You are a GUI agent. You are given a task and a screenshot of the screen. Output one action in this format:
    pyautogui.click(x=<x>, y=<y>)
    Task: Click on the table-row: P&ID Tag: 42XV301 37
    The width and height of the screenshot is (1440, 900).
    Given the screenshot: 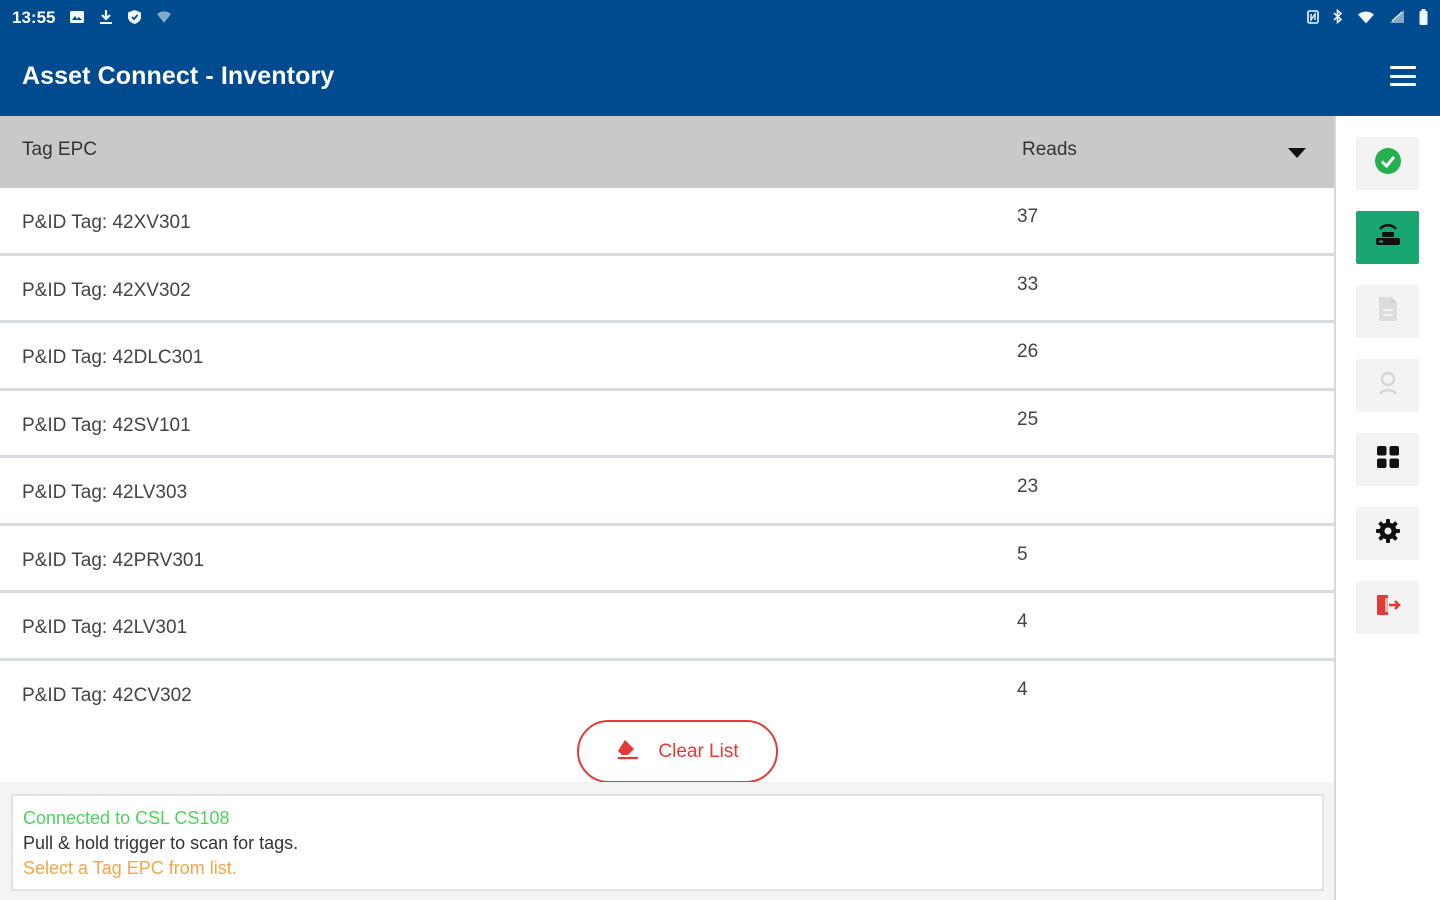 What is the action you would take?
    pyautogui.click(x=667, y=222)
    